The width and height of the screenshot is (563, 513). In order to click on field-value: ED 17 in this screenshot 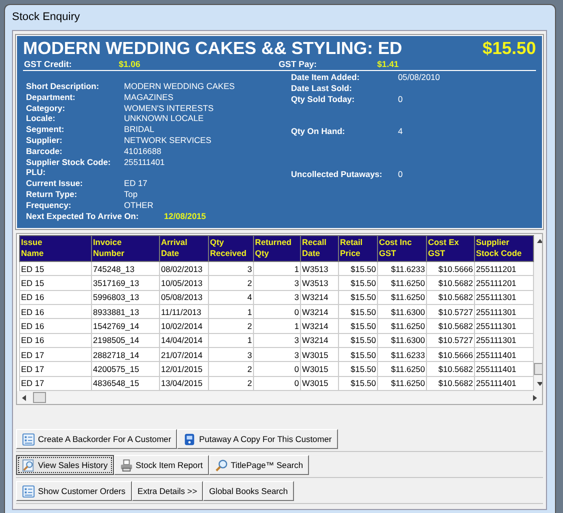, I will do `click(136, 183)`.